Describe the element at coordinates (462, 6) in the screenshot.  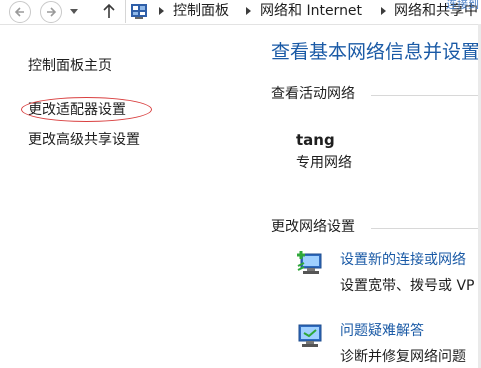
I see `connect-to-link: 连接到` at that location.